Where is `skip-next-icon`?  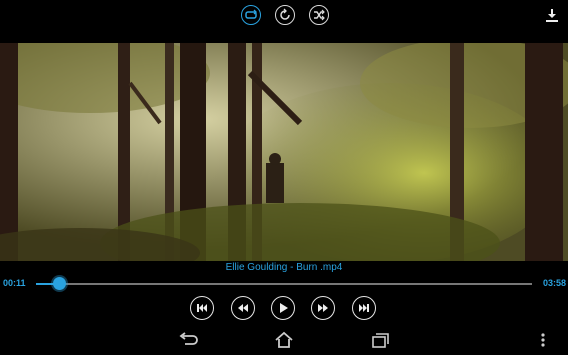 skip-next-icon is located at coordinates (364, 308).